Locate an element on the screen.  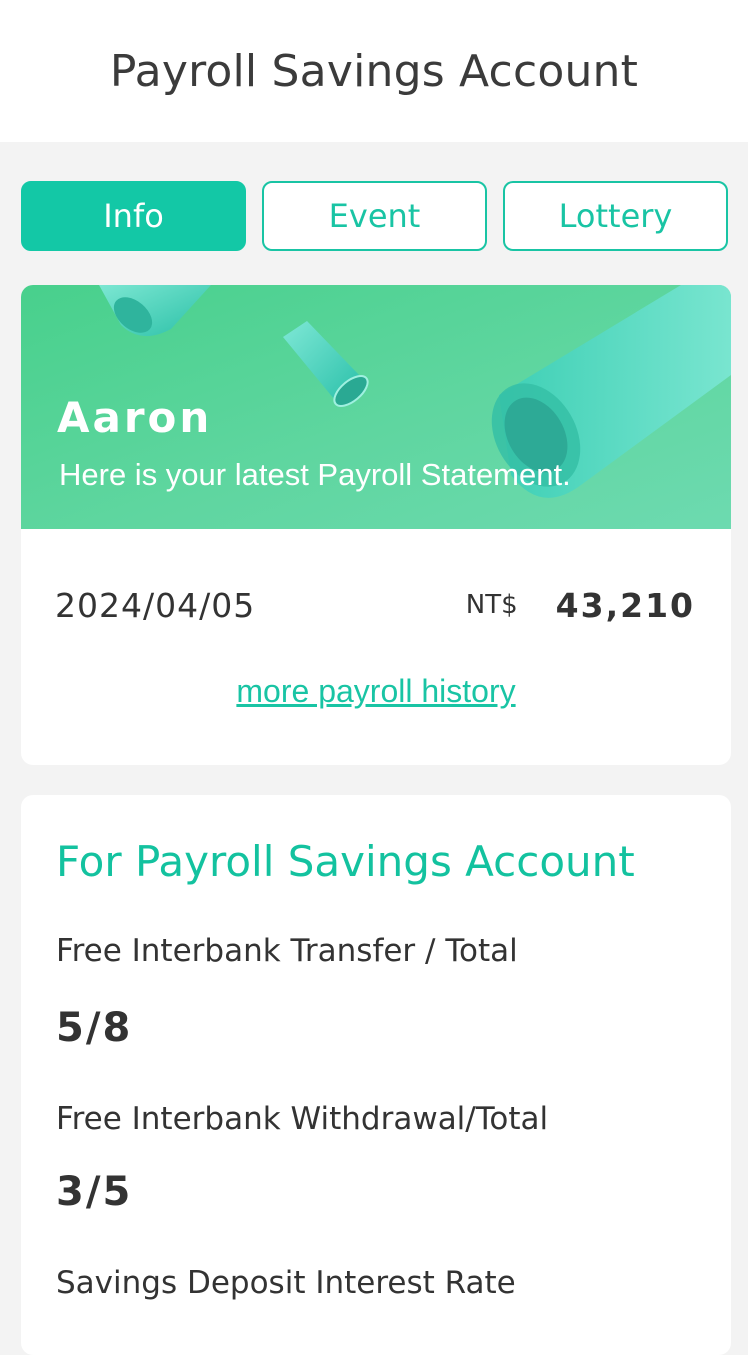
page-title: Payroll Savings Account is located at coordinates (374, 71).